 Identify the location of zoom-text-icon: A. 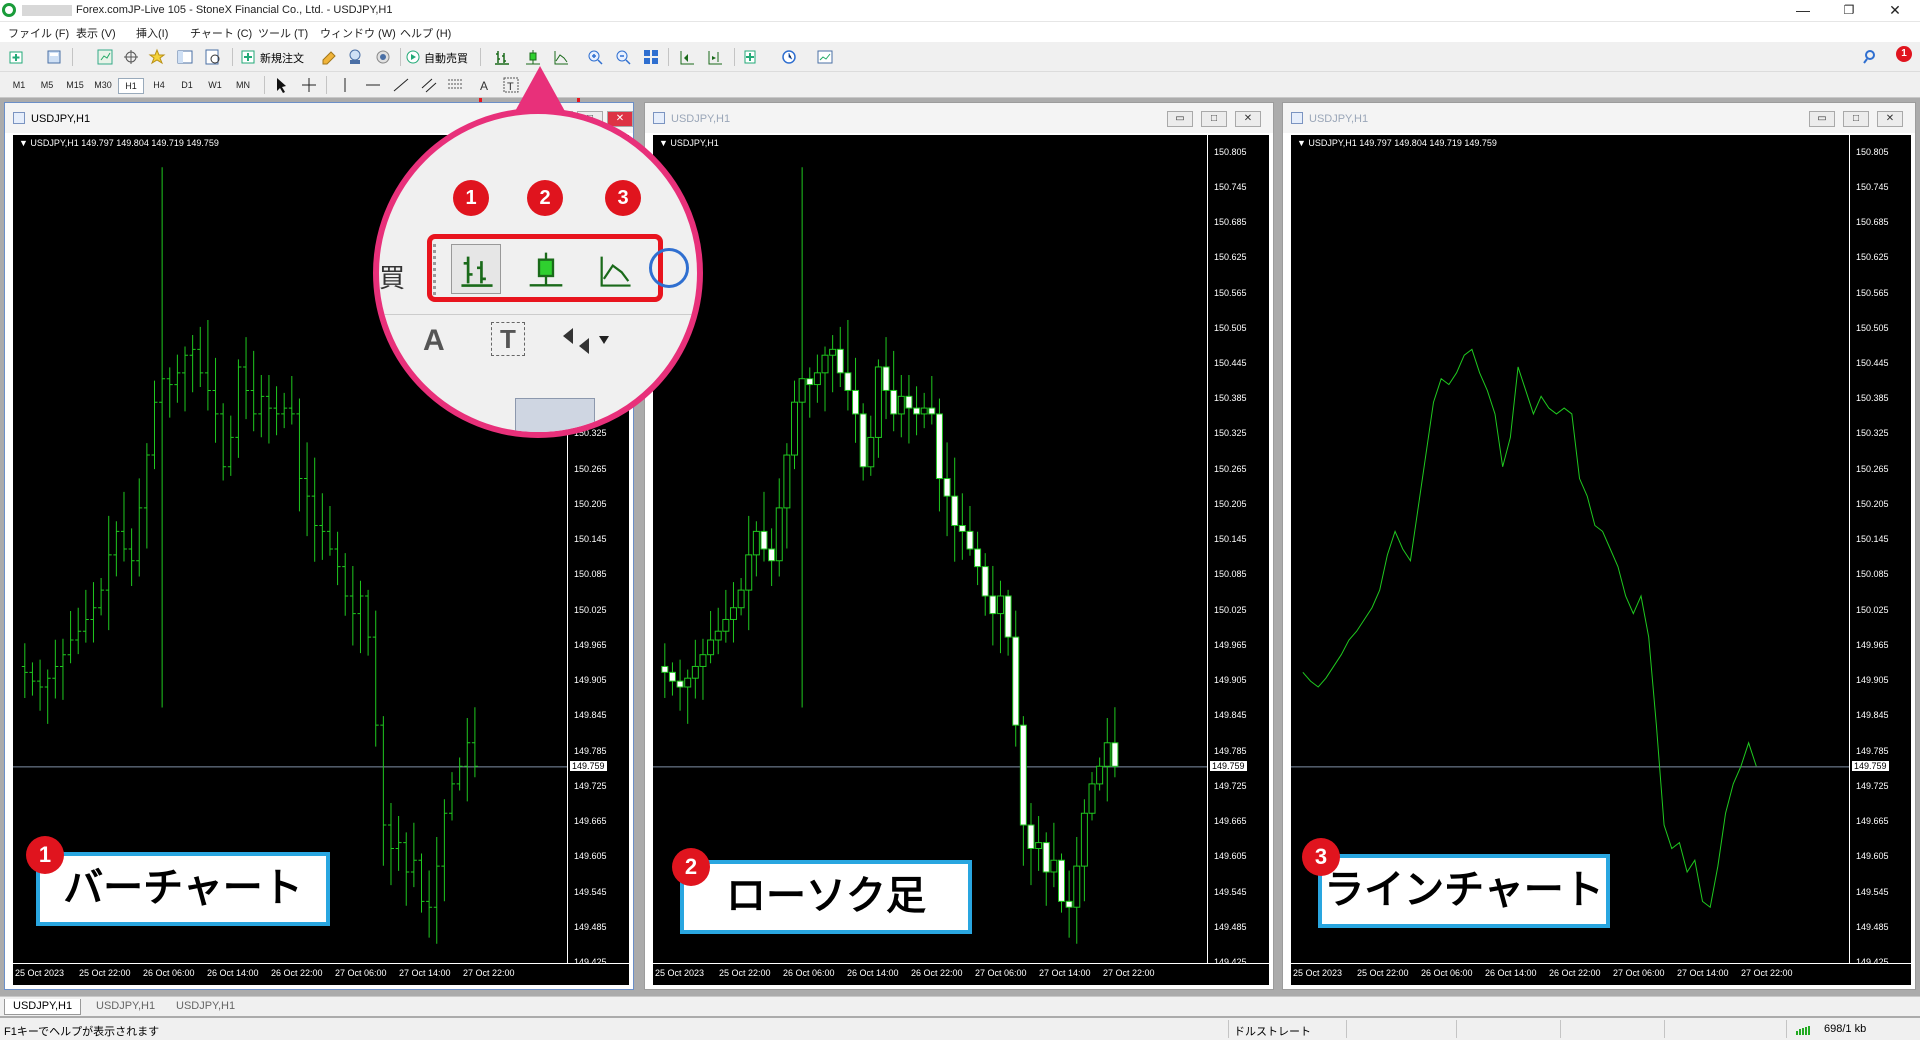
(434, 340).